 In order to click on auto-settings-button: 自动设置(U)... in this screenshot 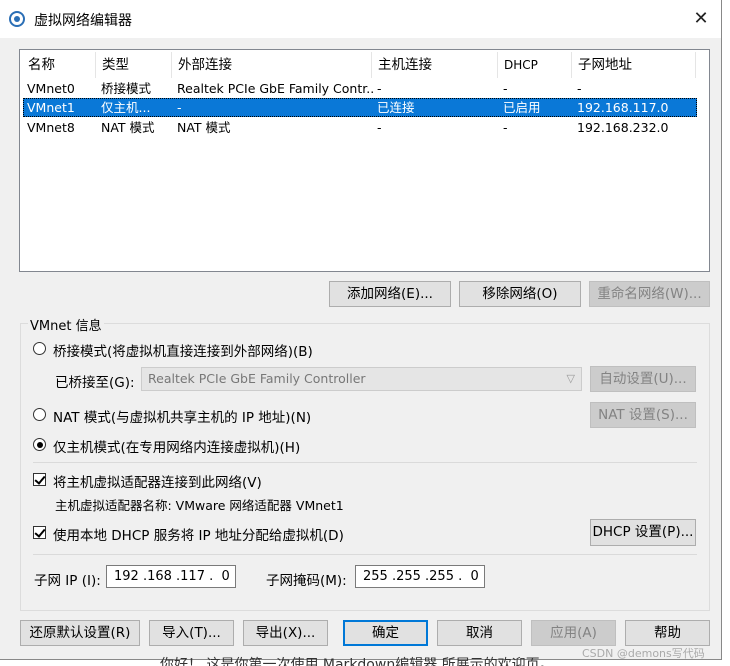, I will do `click(643, 379)`.